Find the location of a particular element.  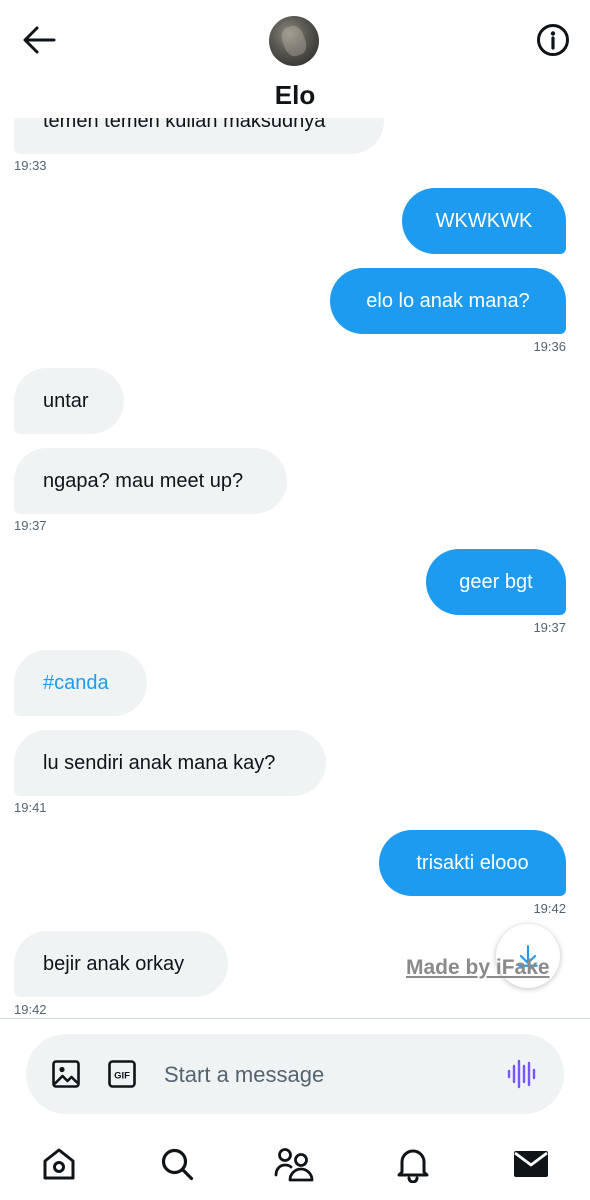

message-outgoing: elo lo anak mana? is located at coordinates (448, 301).